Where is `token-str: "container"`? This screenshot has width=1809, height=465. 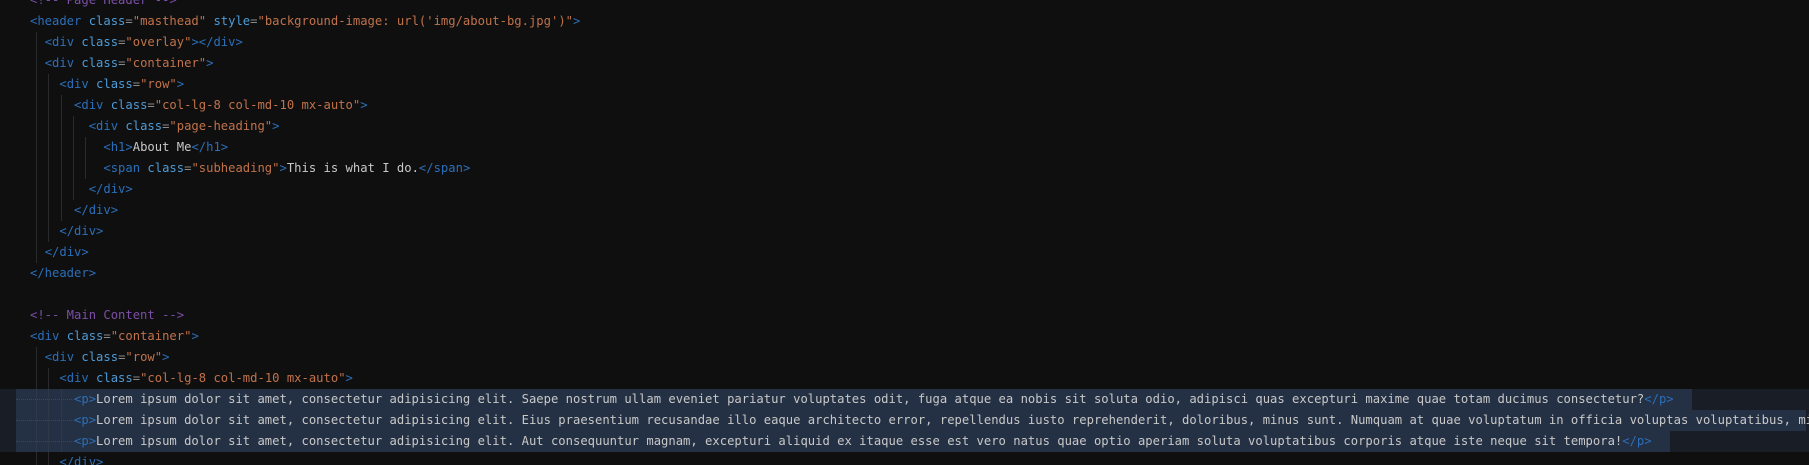 token-str: "container" is located at coordinates (166, 63).